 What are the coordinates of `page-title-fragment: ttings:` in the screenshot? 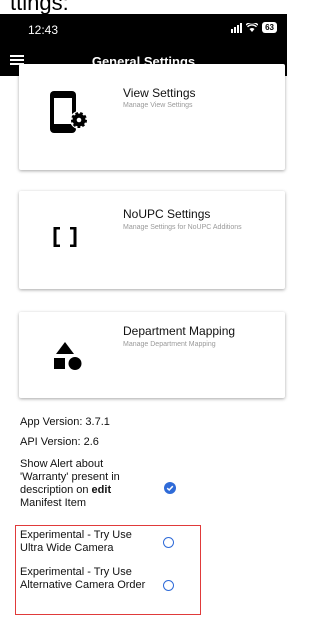 It's located at (143, 7).